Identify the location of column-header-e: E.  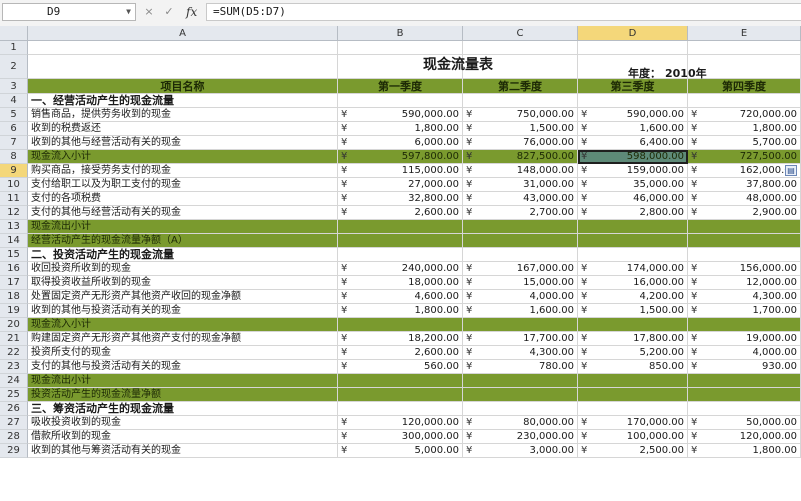
(744, 33).